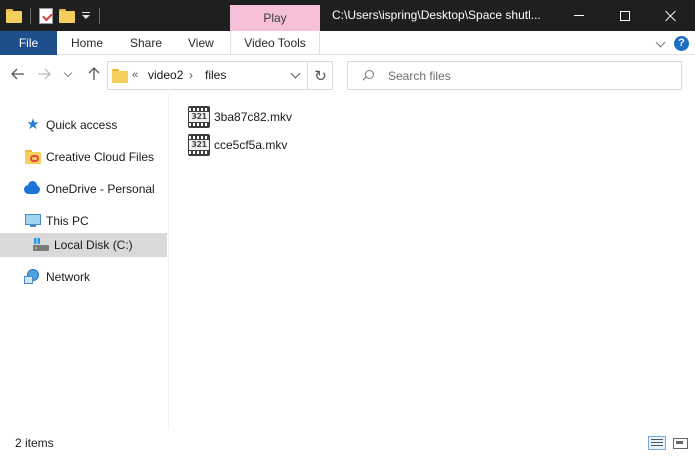 Image resolution: width=695 pixels, height=456 pixels. I want to click on tab-view: View, so click(201, 43).